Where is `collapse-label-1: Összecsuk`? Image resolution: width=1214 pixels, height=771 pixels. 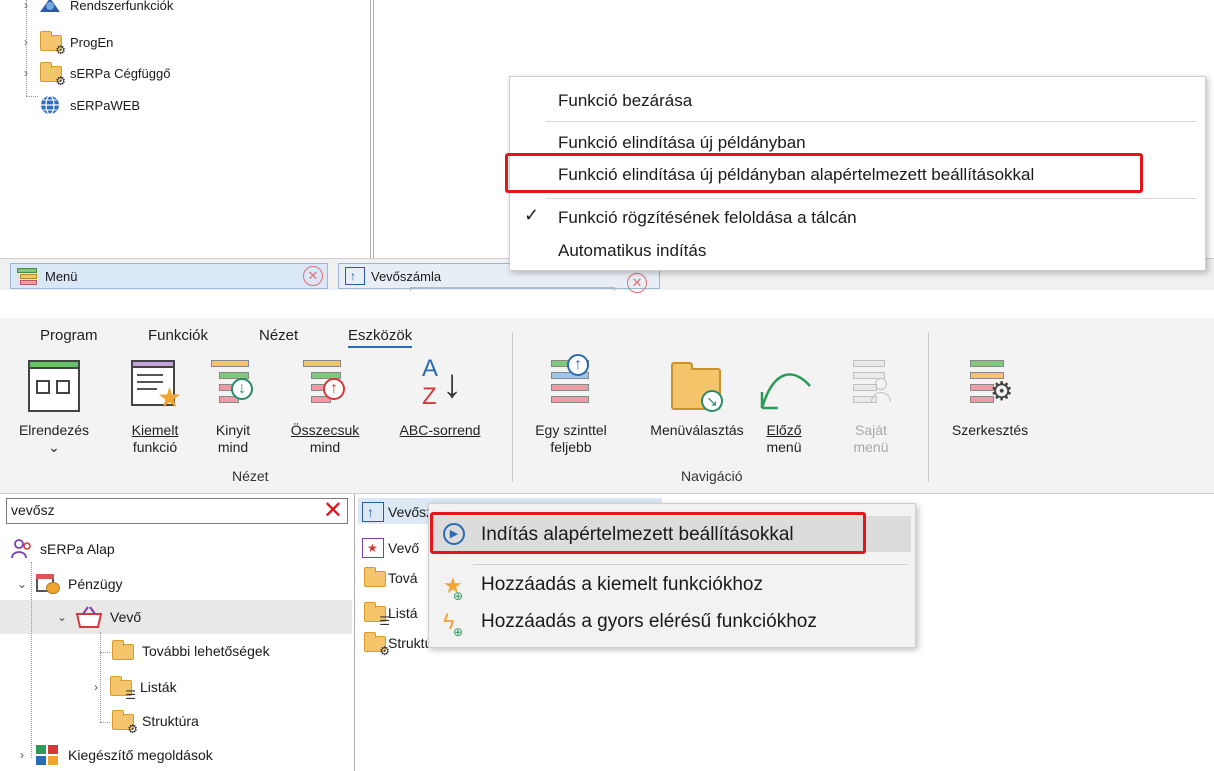 collapse-label-1: Összecsuk is located at coordinates (325, 430).